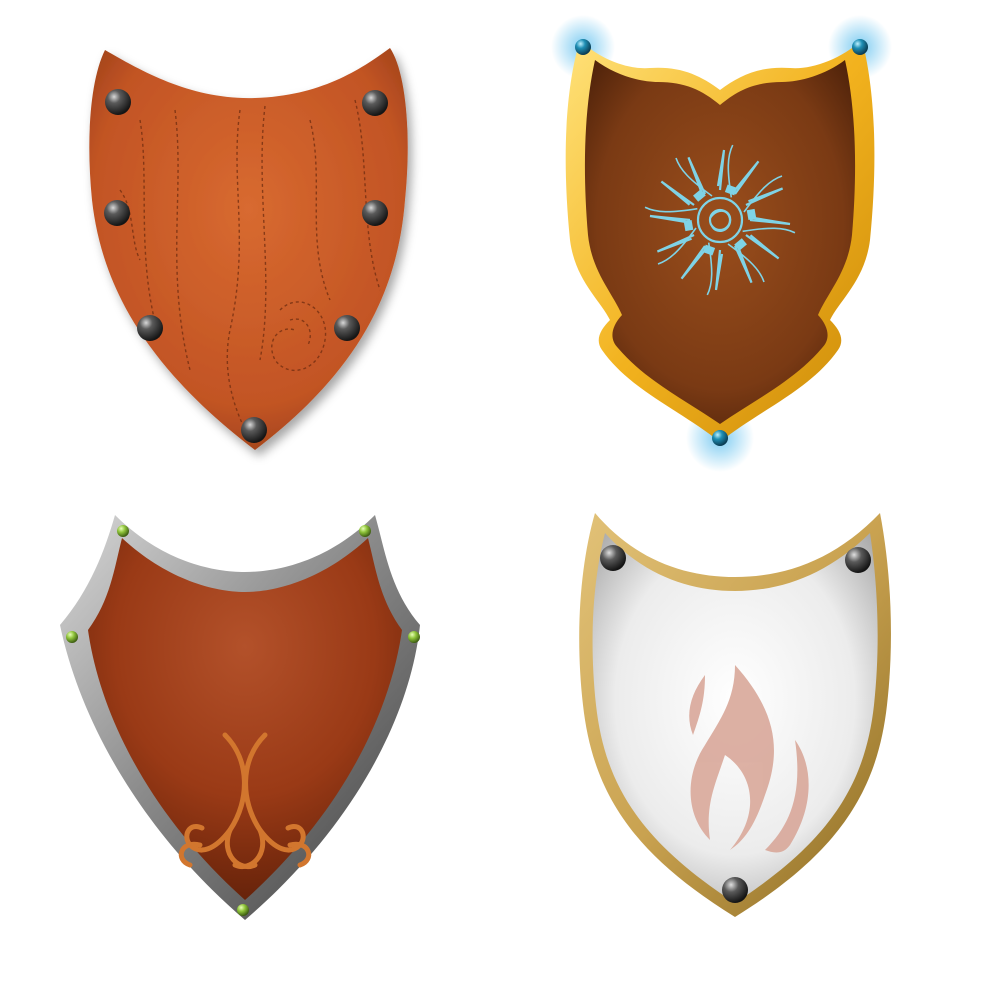  What do you see at coordinates (245, 719) in the screenshot?
I see `iron-shield-face` at bounding box center [245, 719].